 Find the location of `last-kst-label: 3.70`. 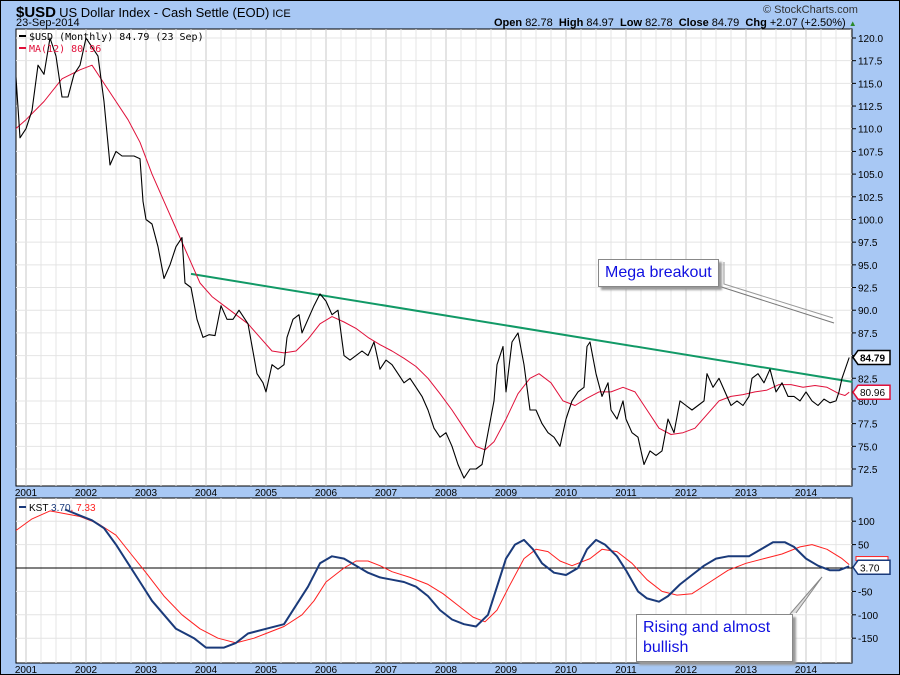

last-kst-label: 3.70 is located at coordinates (870, 568).